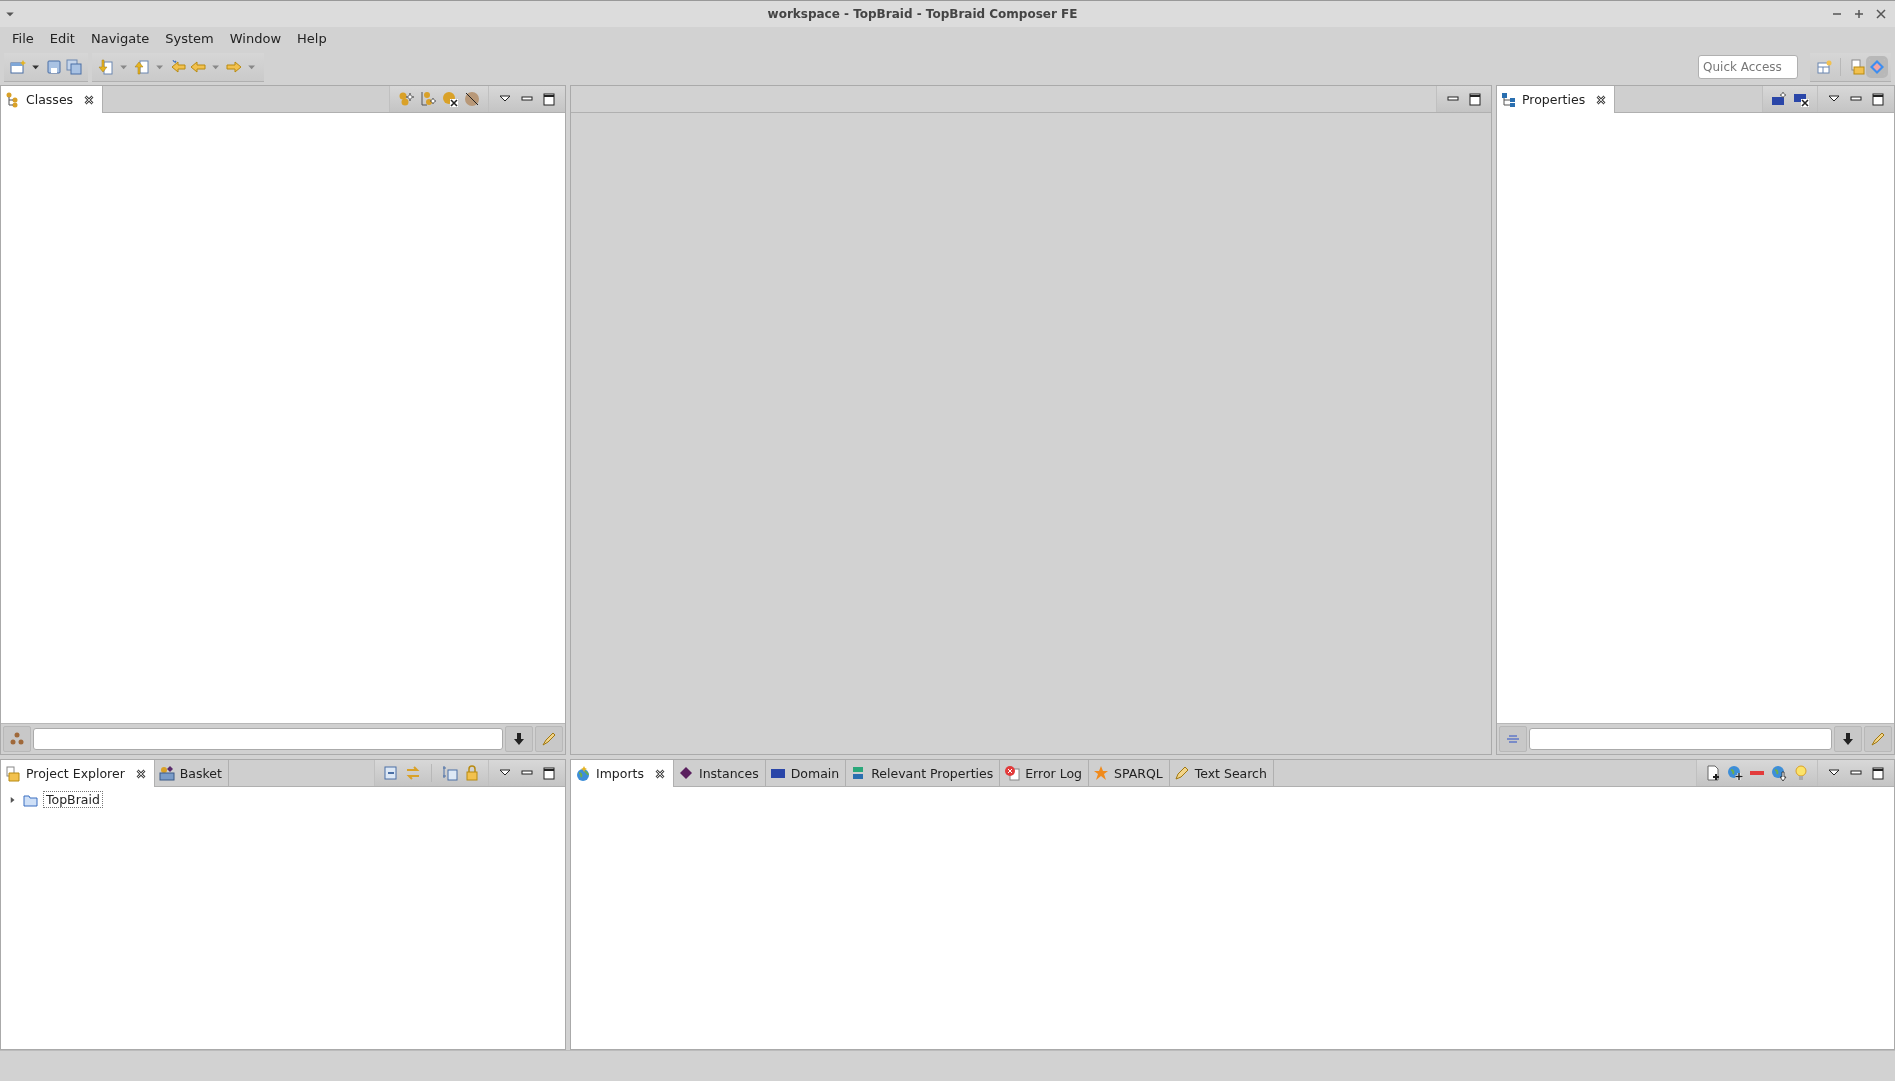 Image resolution: width=1895 pixels, height=1081 pixels. What do you see at coordinates (106, 66) in the screenshot?
I see `import-icon` at bounding box center [106, 66].